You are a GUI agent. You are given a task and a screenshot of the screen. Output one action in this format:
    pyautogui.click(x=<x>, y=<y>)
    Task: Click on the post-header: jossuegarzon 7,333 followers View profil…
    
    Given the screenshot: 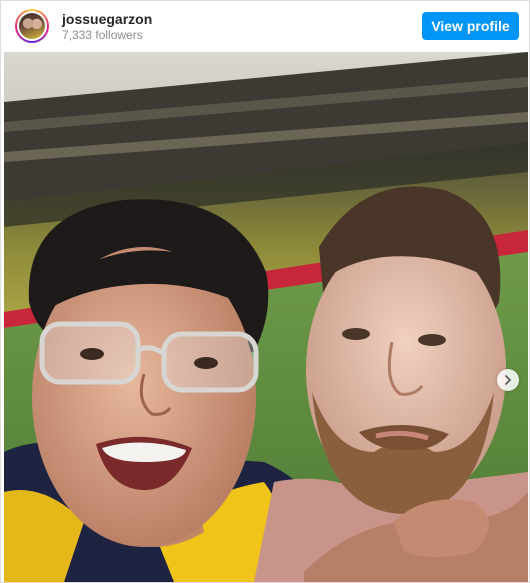 What is the action you would take?
    pyautogui.click(x=265, y=26)
    